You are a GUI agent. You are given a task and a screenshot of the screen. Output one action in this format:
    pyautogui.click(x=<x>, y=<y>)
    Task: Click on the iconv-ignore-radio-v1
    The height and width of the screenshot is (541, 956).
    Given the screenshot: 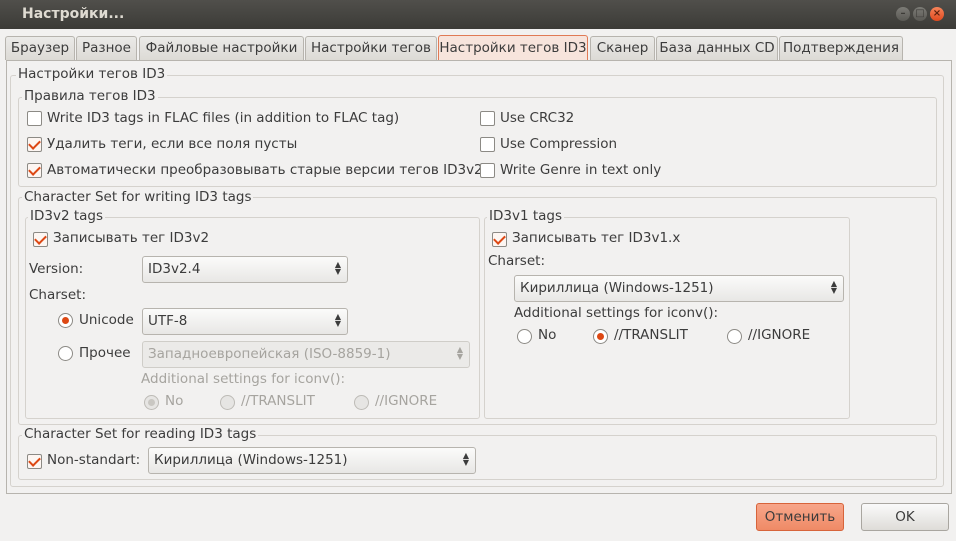 What is the action you would take?
    pyautogui.click(x=734, y=336)
    